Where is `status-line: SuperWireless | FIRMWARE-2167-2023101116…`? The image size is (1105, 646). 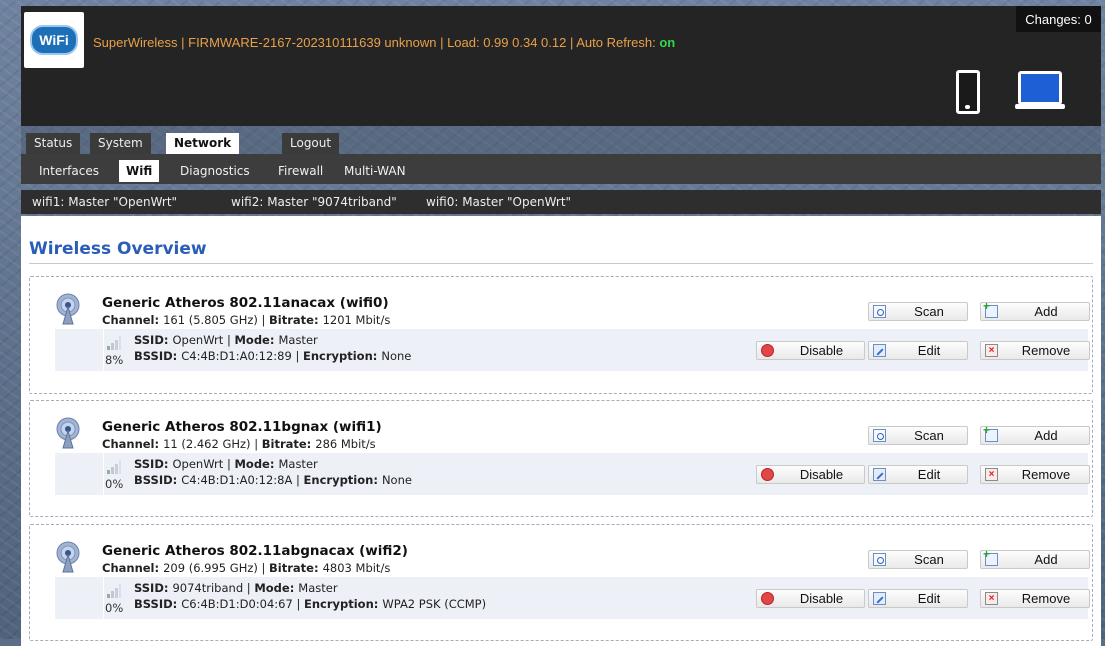 status-line: SuperWireless | FIRMWARE-2167-2023101116… is located at coordinates (384, 42).